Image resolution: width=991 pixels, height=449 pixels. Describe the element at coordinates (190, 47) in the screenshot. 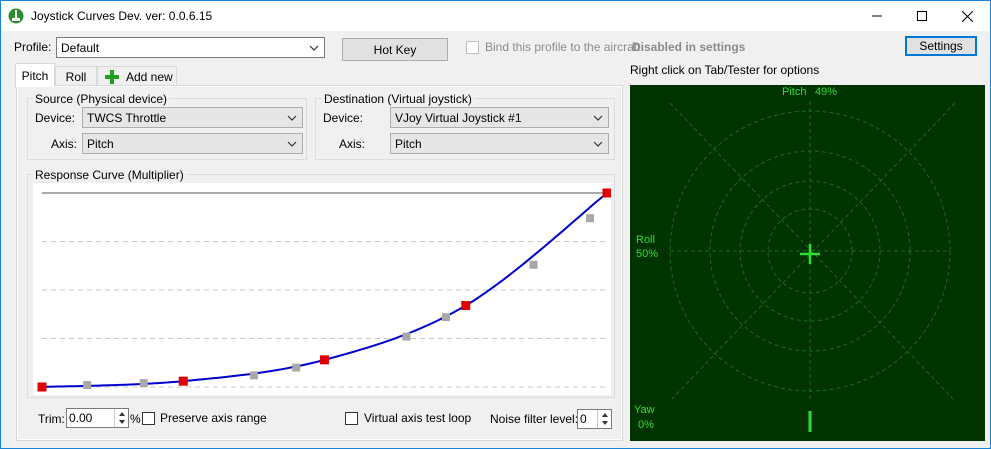

I see `profile-select: Default` at that location.